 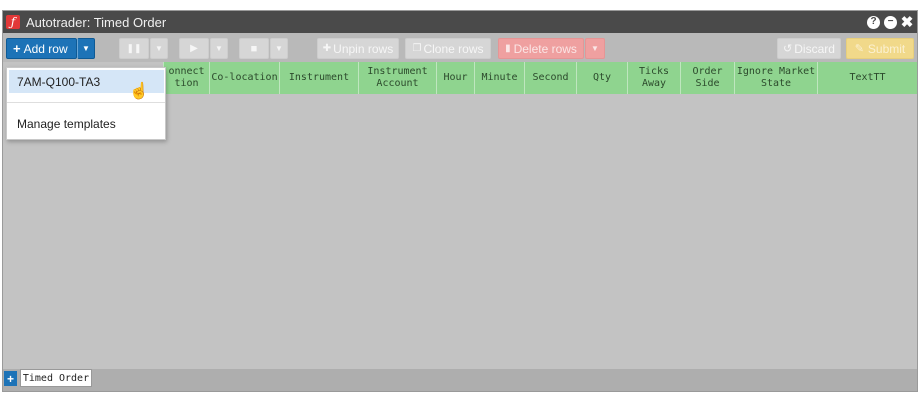 What do you see at coordinates (788, 49) in the screenshot?
I see `undo-icon: ↺` at bounding box center [788, 49].